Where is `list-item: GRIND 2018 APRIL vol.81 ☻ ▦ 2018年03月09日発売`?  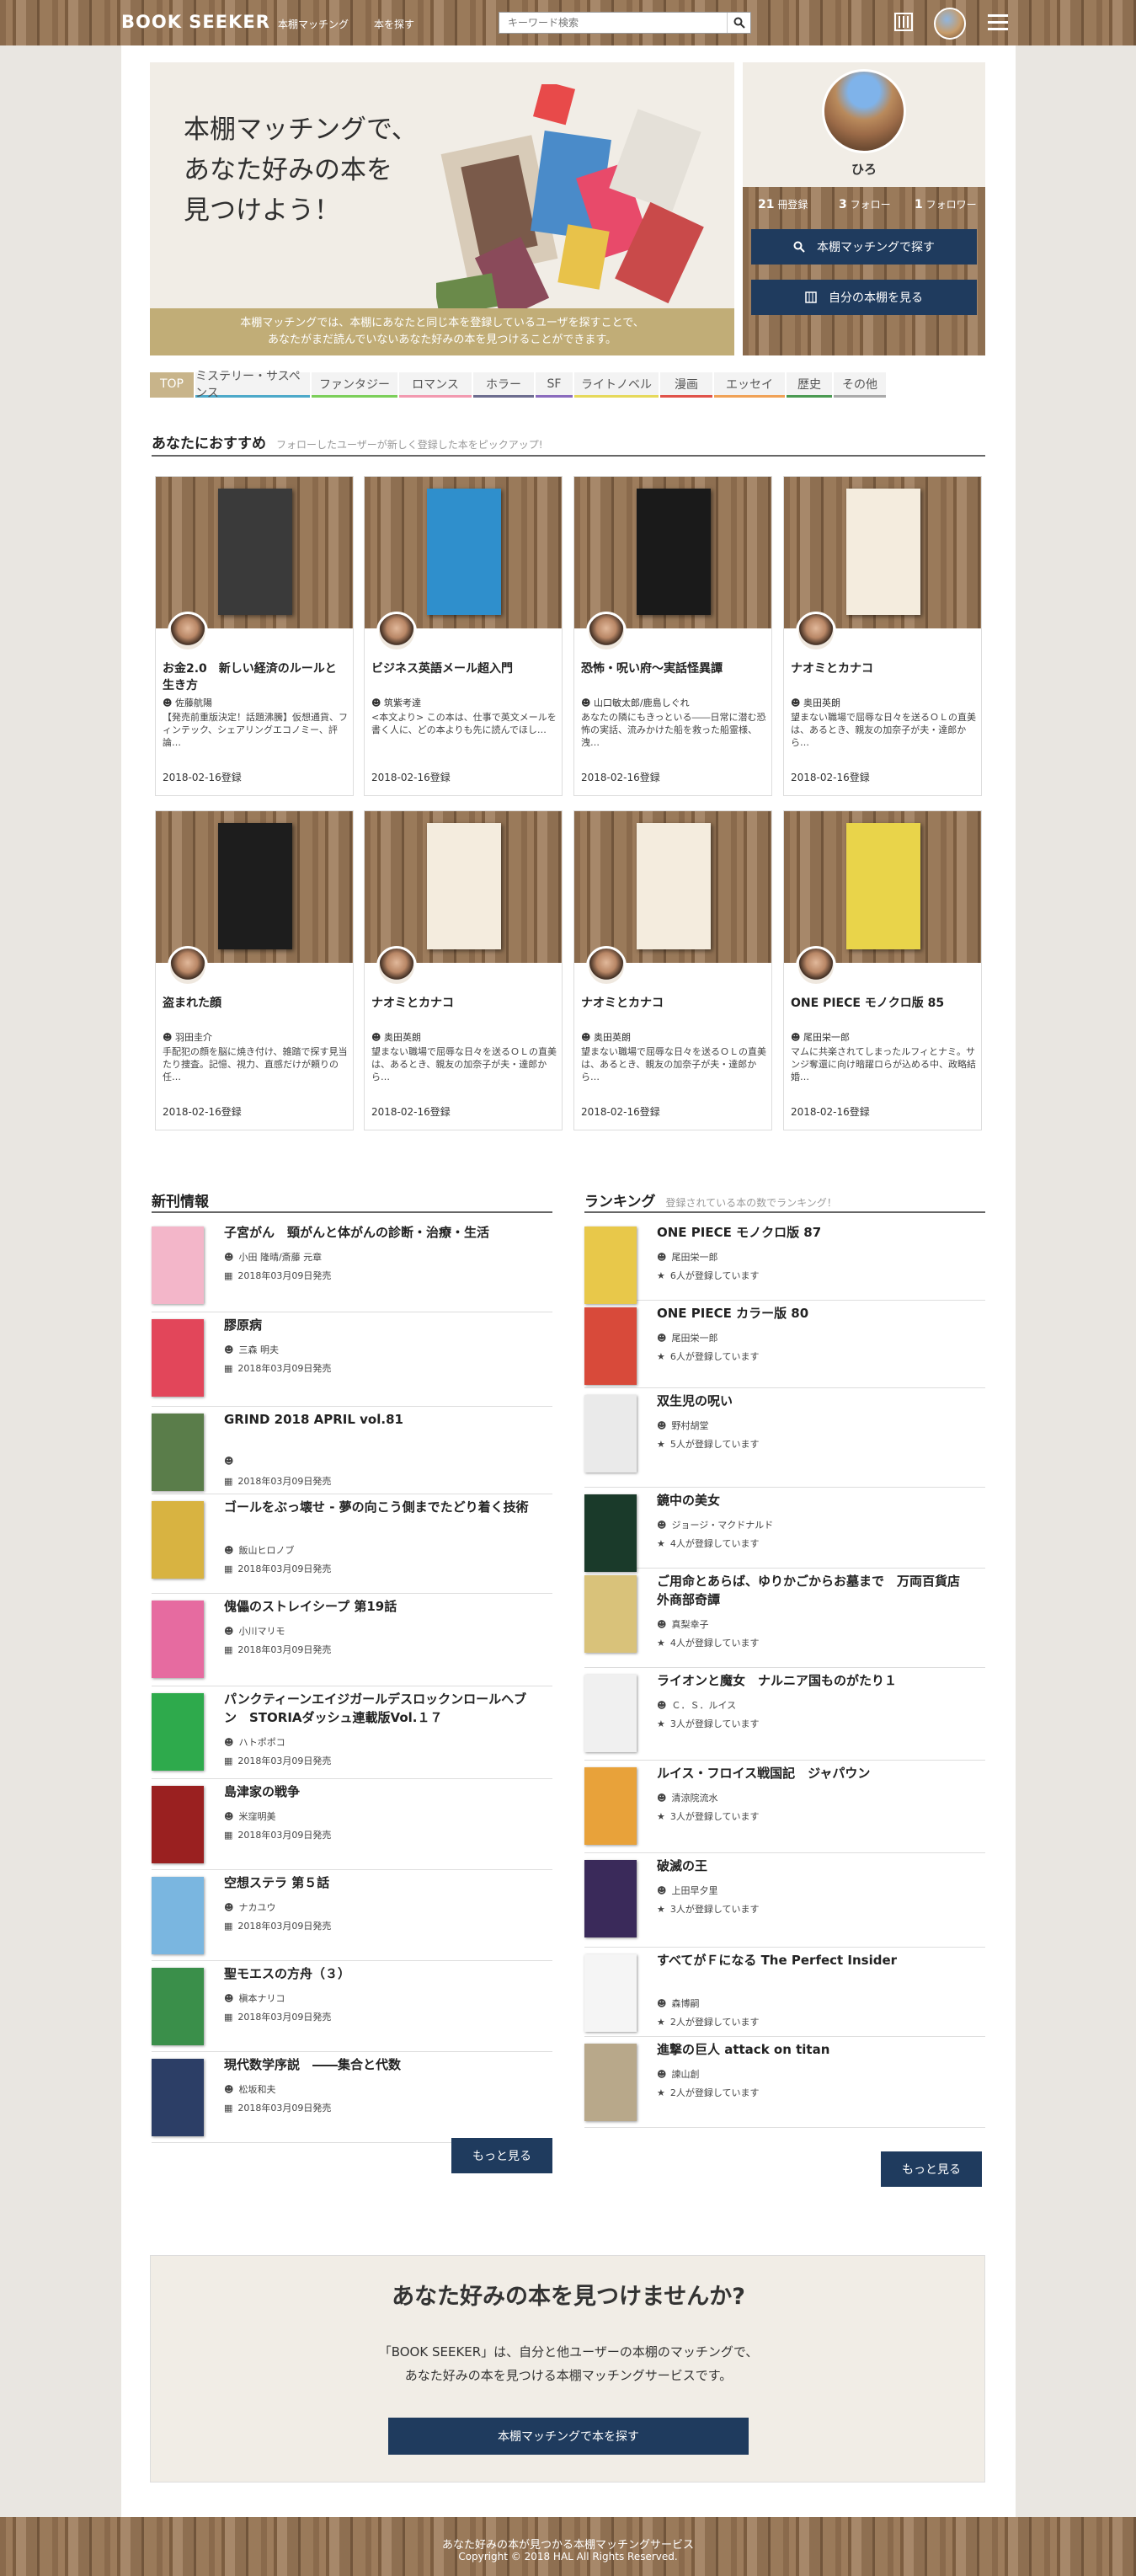
list-item: GRIND 2018 APRIL vol.81 ☻ ▦ 2018年03月09日発売 is located at coordinates (352, 1450).